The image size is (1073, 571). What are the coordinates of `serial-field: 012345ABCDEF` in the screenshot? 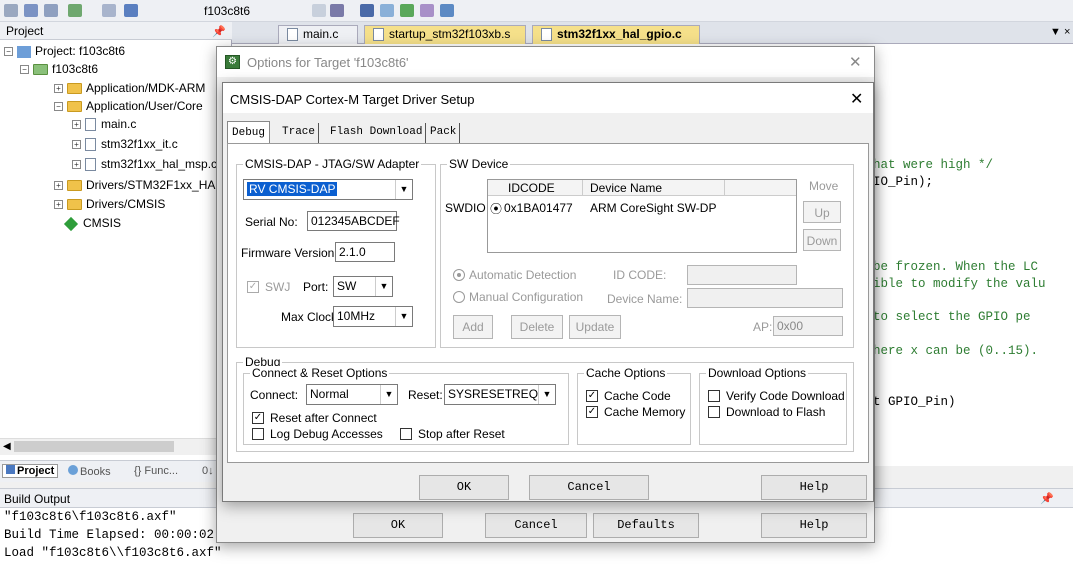 It's located at (353, 221).